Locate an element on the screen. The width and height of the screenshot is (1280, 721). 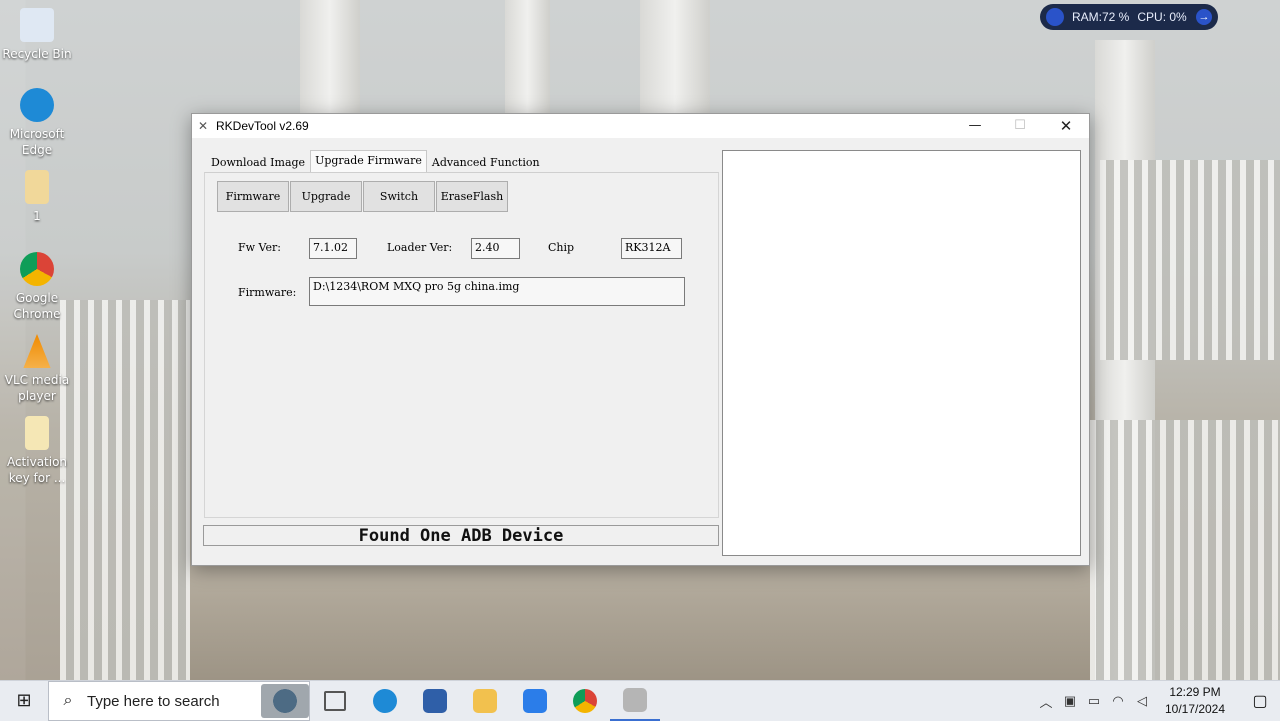
desktop-icon-vlc: VLC media player is located at coordinates (37, 369).